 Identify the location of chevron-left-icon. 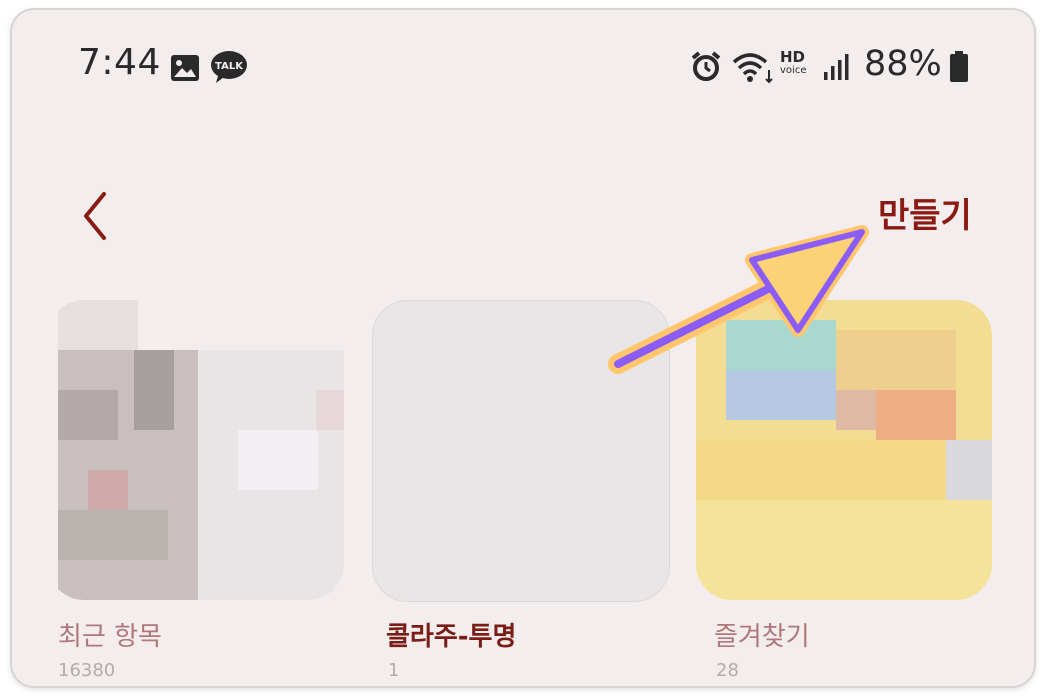
(97, 217).